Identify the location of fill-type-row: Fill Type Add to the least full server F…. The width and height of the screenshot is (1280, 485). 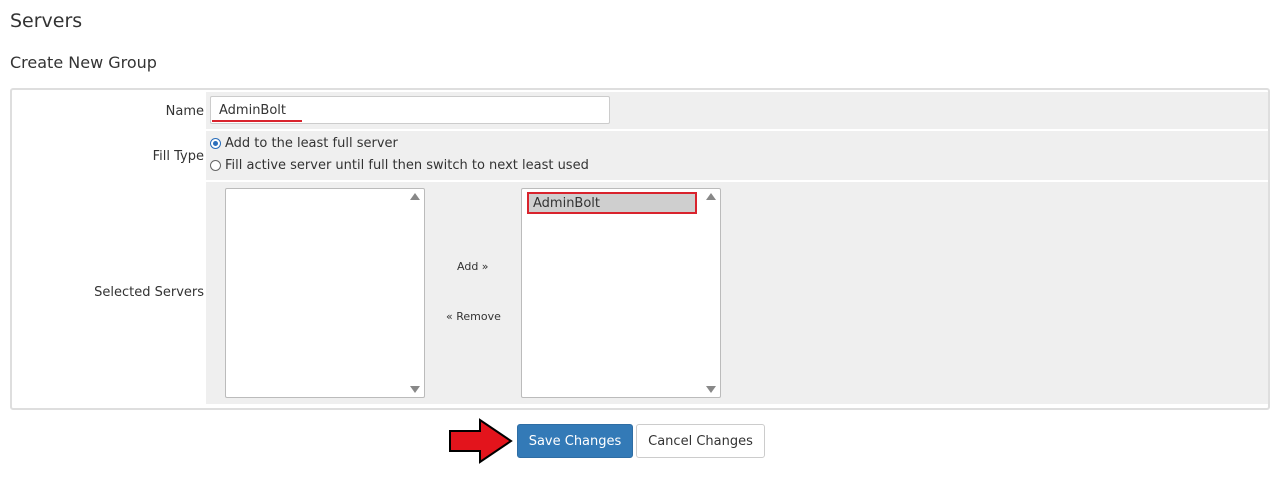
(640, 155).